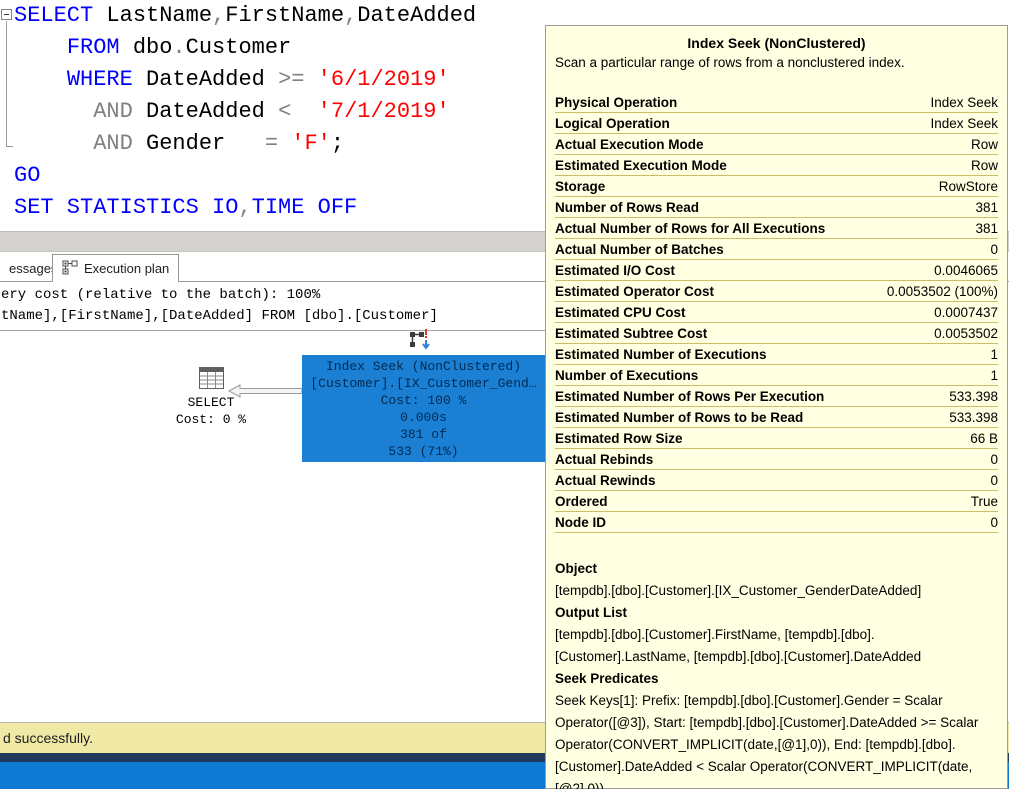  I want to click on tooltip-row-label: Number of Executions, so click(627, 375).